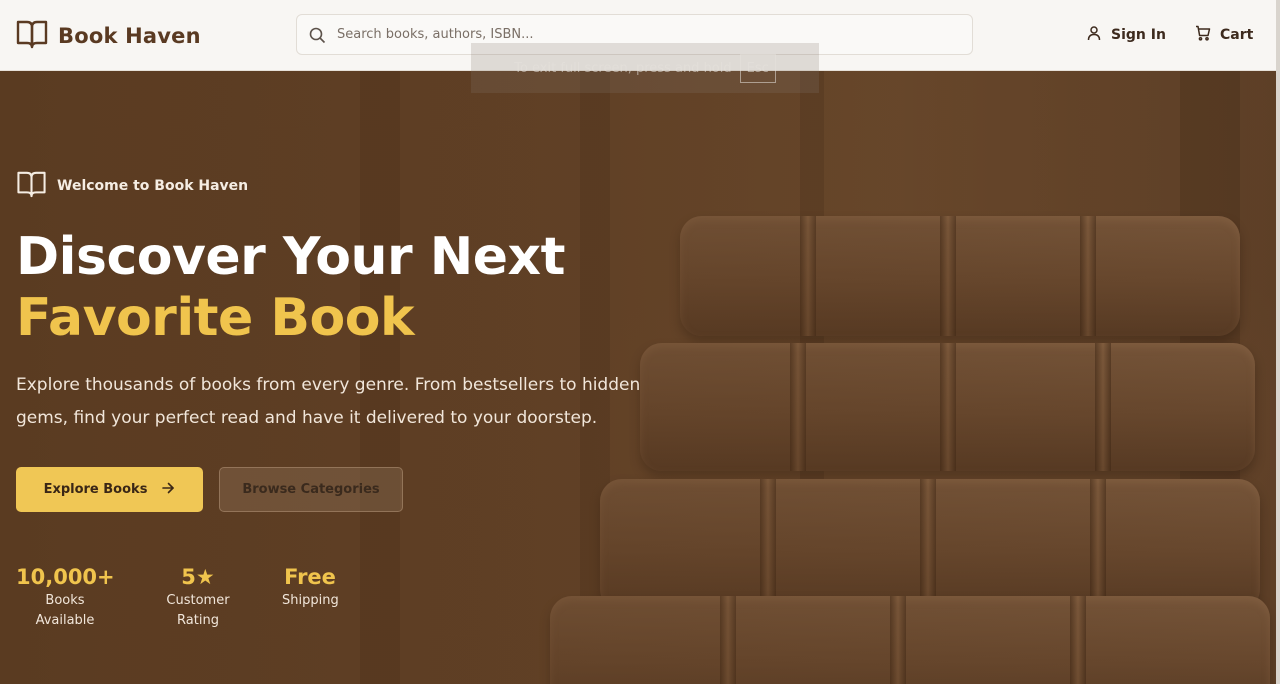  What do you see at coordinates (168, 490) in the screenshot?
I see `arrow-right-icon` at bounding box center [168, 490].